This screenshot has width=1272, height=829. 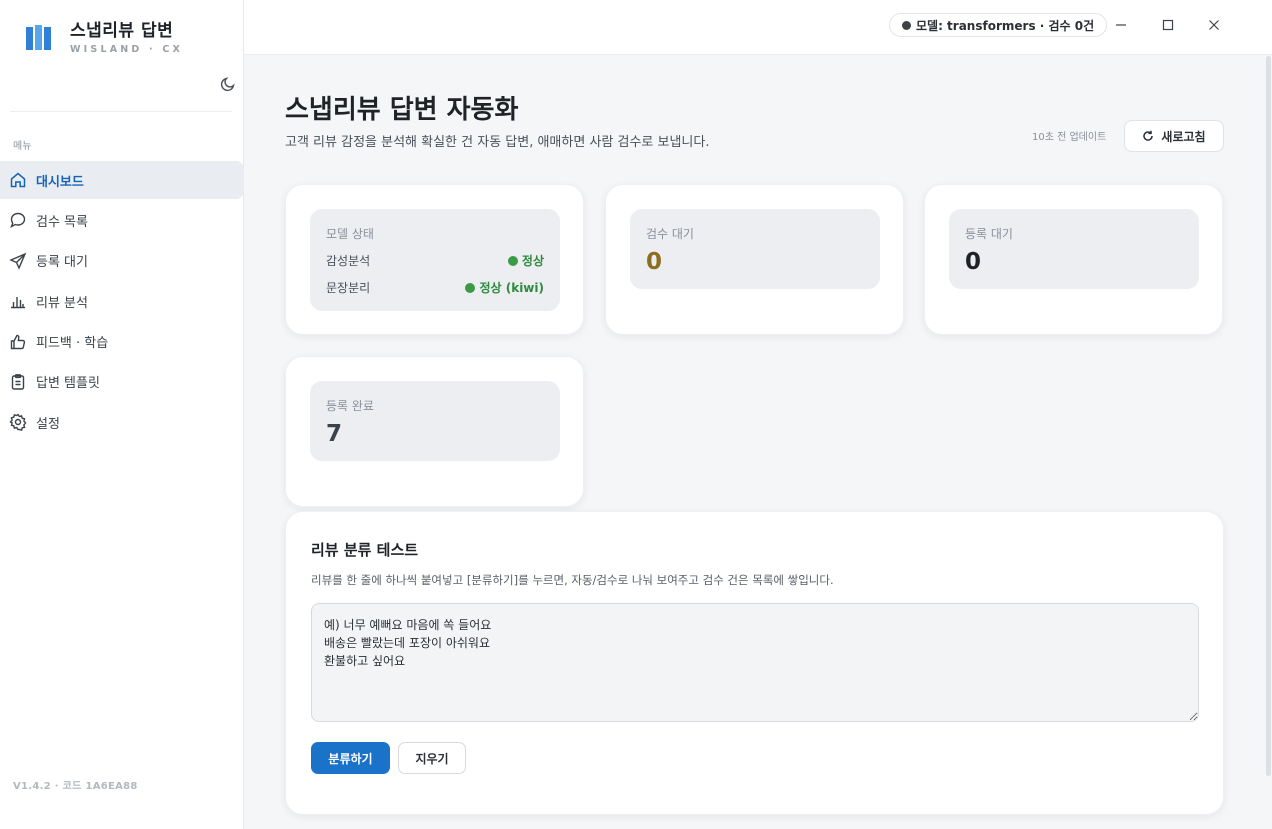 I want to click on menu-label: 메뉴, so click(x=22, y=146).